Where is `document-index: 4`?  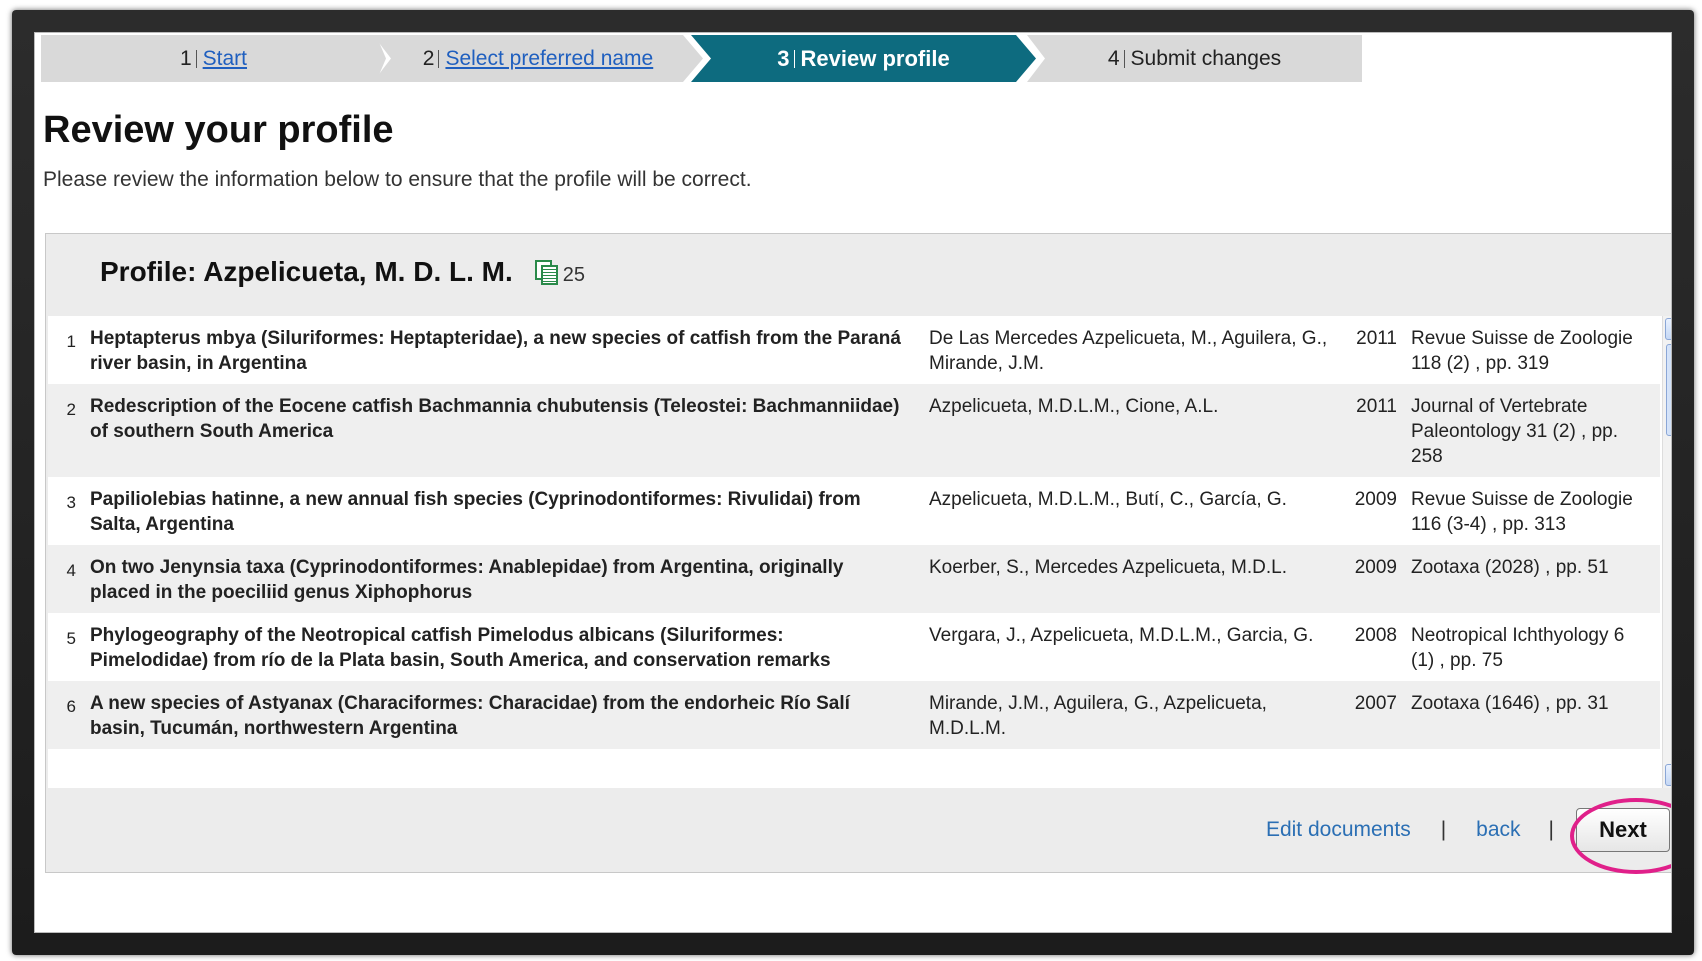
document-index: 4 is located at coordinates (71, 570).